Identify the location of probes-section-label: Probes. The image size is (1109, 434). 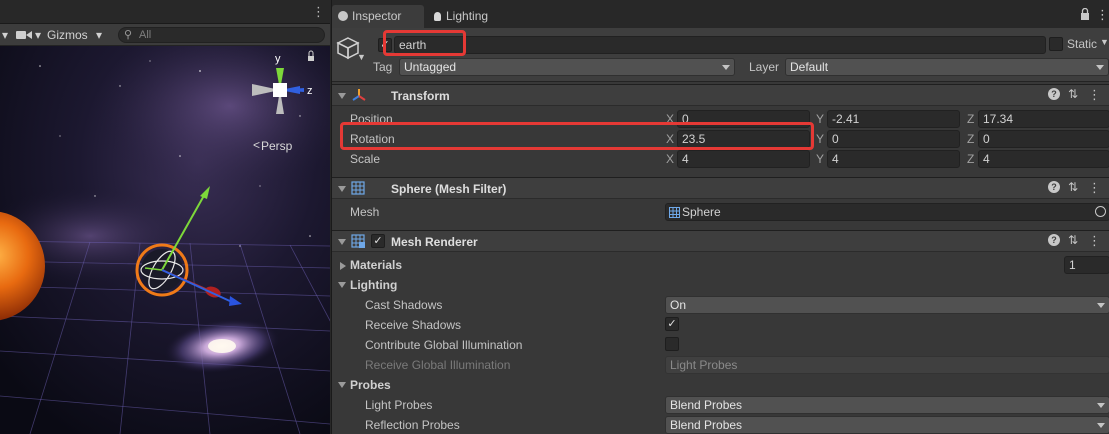
(370, 385).